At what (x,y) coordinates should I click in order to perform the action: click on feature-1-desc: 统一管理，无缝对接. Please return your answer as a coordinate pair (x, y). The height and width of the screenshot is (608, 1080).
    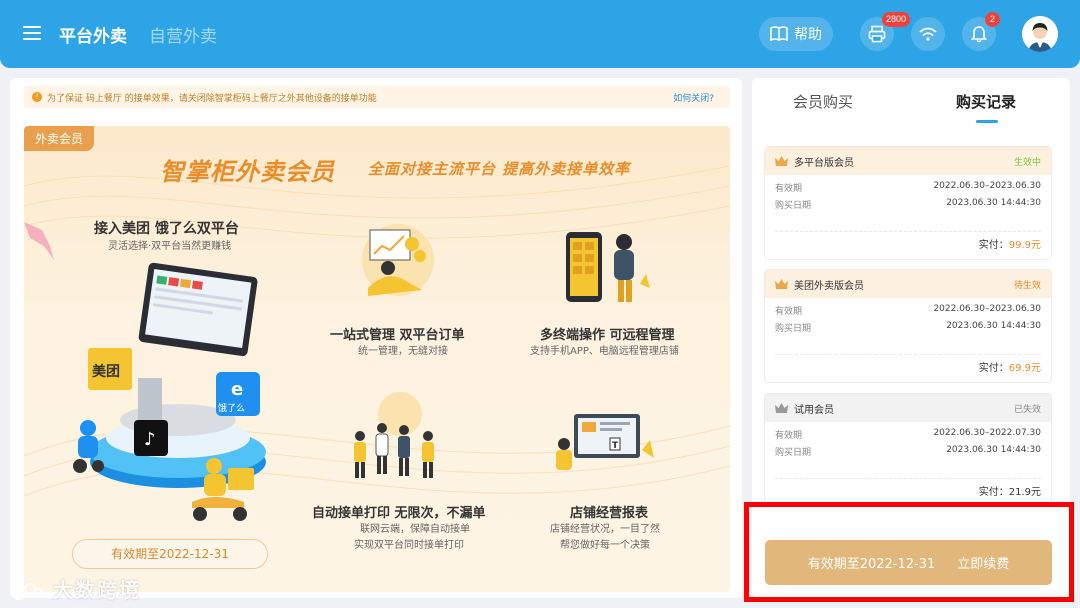
    Looking at the image, I should click on (403, 351).